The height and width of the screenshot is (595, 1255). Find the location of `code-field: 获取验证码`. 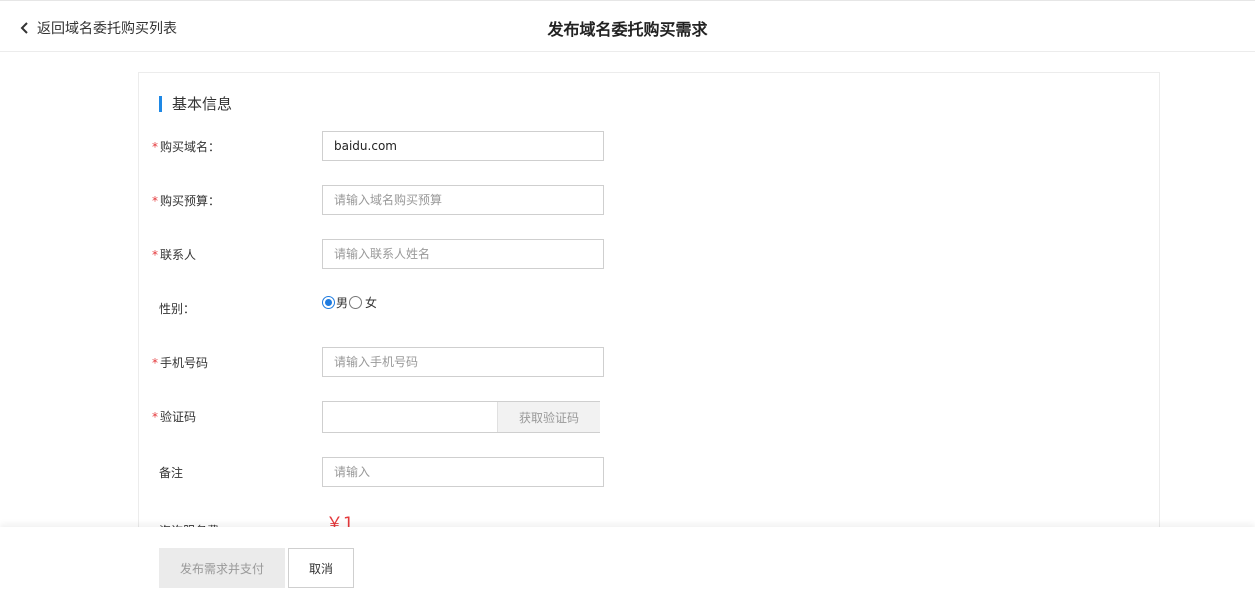

code-field: 获取验证码 is located at coordinates (461, 417).